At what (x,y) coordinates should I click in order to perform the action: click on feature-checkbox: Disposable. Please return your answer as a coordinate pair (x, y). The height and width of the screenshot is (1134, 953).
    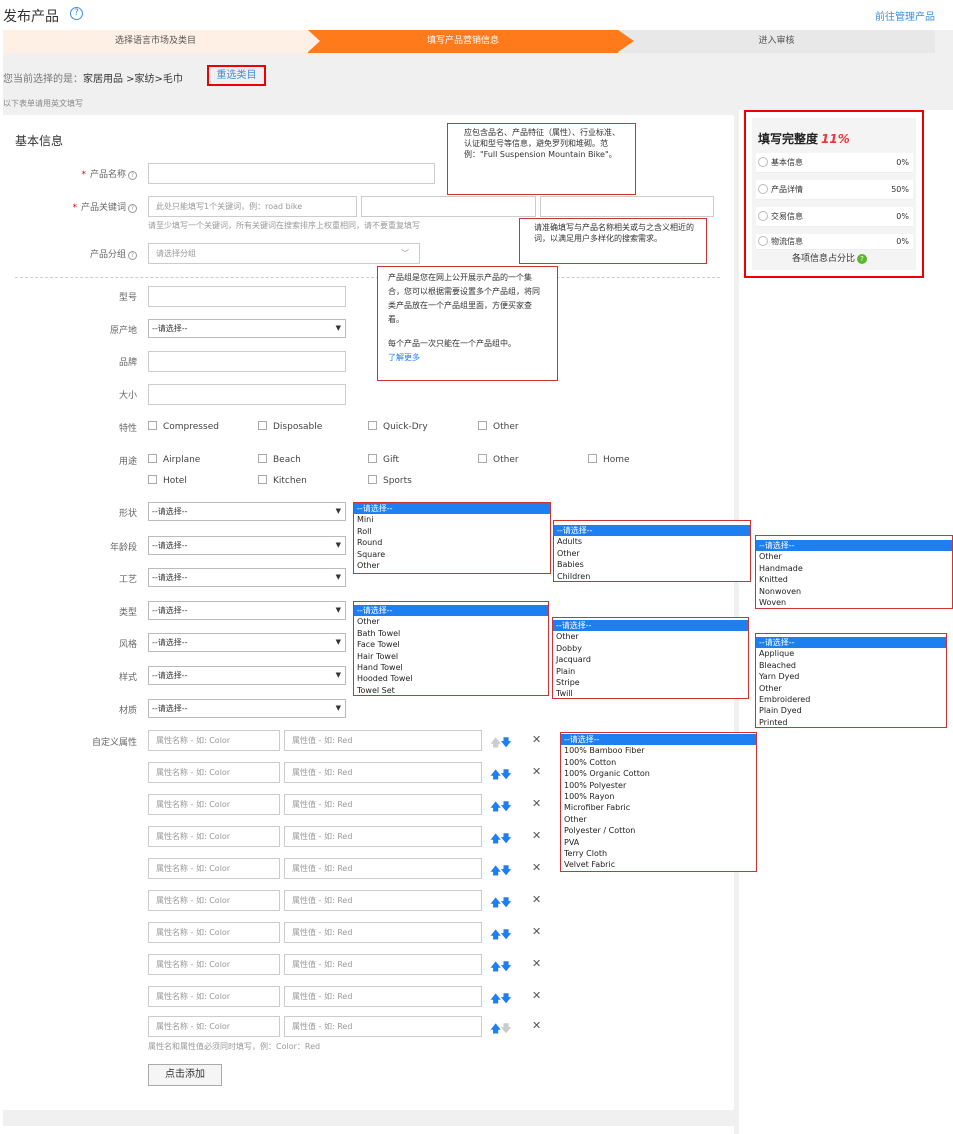
    Looking at the image, I should click on (290, 426).